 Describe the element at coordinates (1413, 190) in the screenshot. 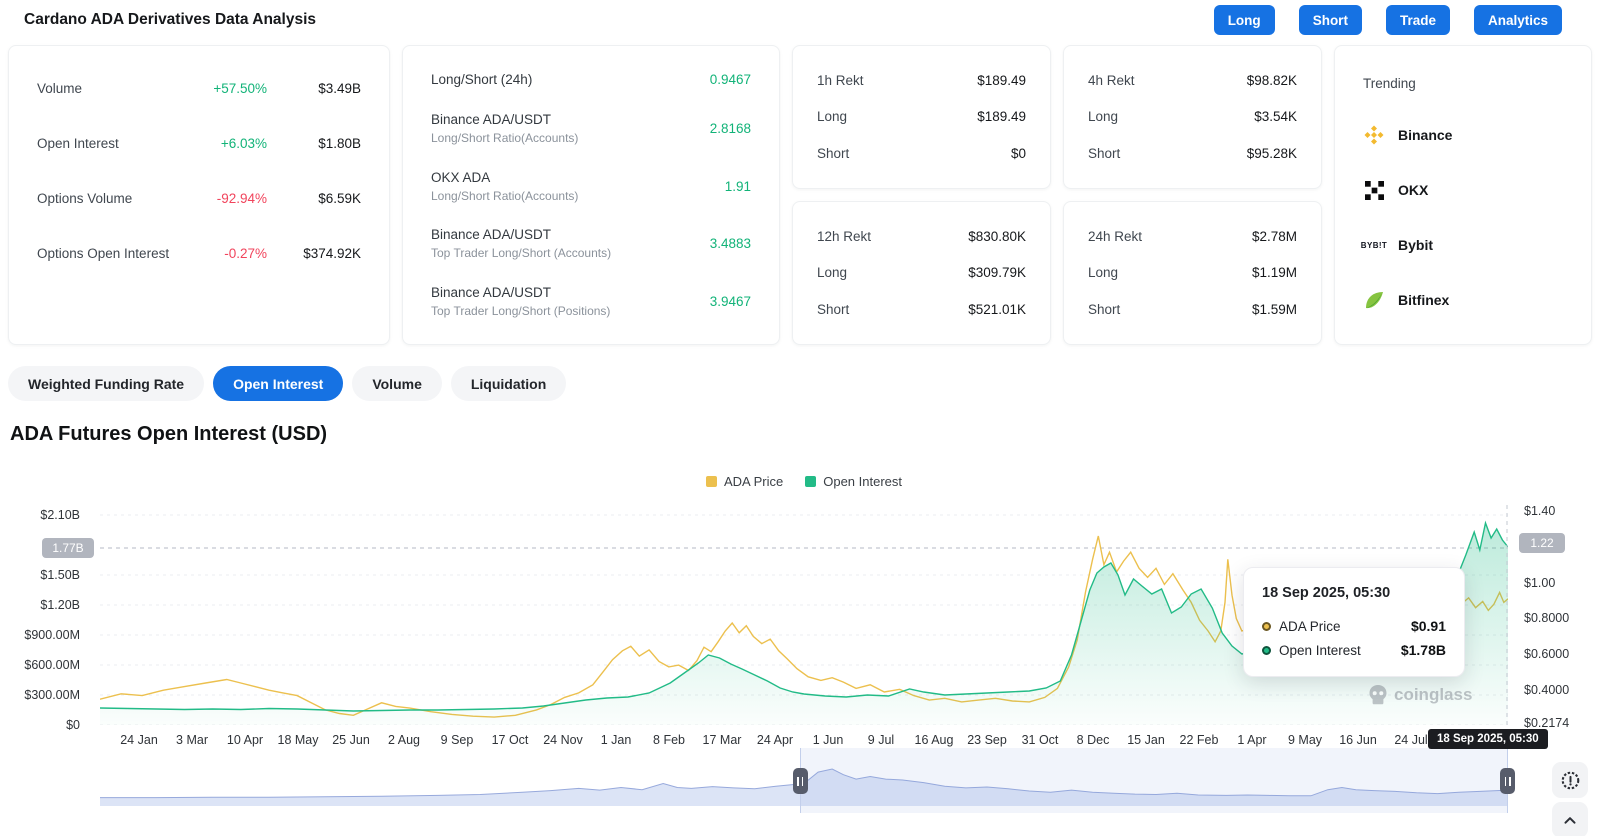

I see `trending-name: OKX` at that location.